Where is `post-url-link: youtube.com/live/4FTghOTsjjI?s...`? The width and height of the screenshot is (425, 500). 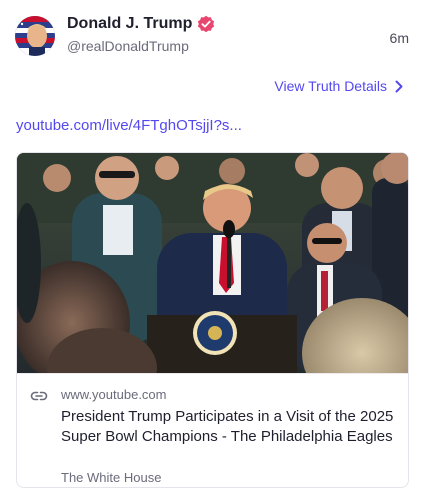 post-url-link: youtube.com/live/4FTghOTsjjI?s... is located at coordinates (129, 125).